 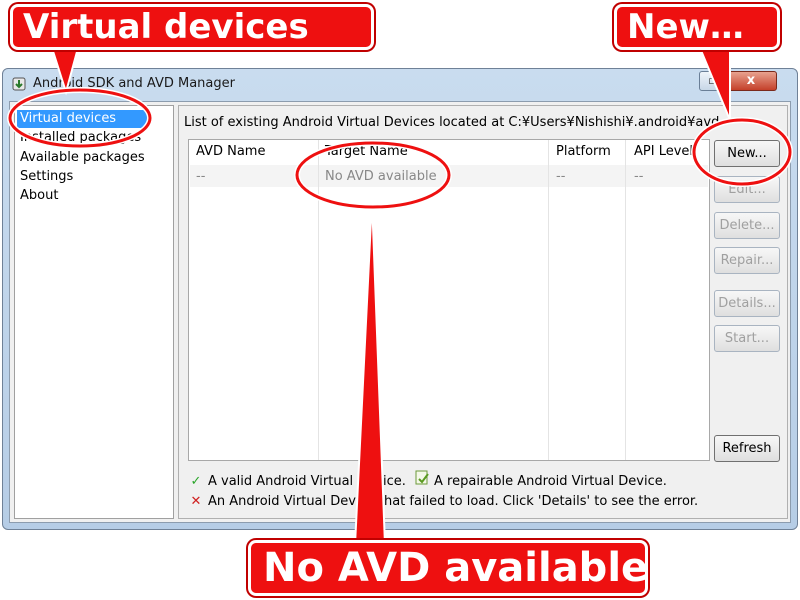 What do you see at coordinates (663, 151) in the screenshot?
I see `column-header-api-level: API Level` at bounding box center [663, 151].